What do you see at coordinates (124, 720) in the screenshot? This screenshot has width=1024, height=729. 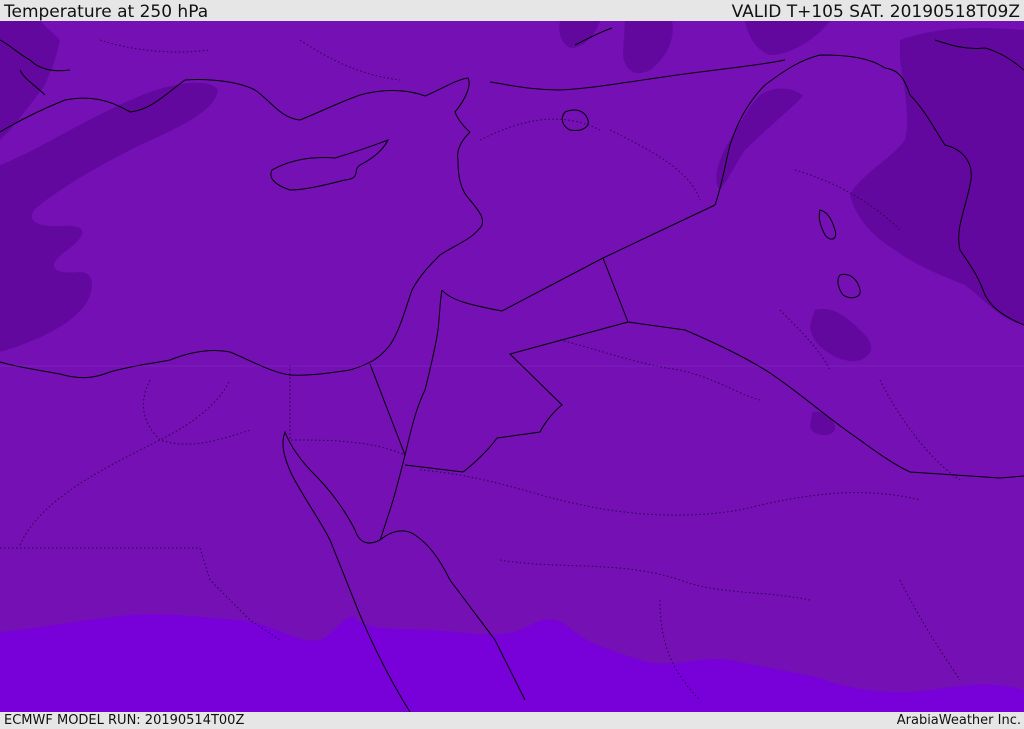 I see `model-run-label: ECMWF MODEL RUN: 20190514T00Z` at bounding box center [124, 720].